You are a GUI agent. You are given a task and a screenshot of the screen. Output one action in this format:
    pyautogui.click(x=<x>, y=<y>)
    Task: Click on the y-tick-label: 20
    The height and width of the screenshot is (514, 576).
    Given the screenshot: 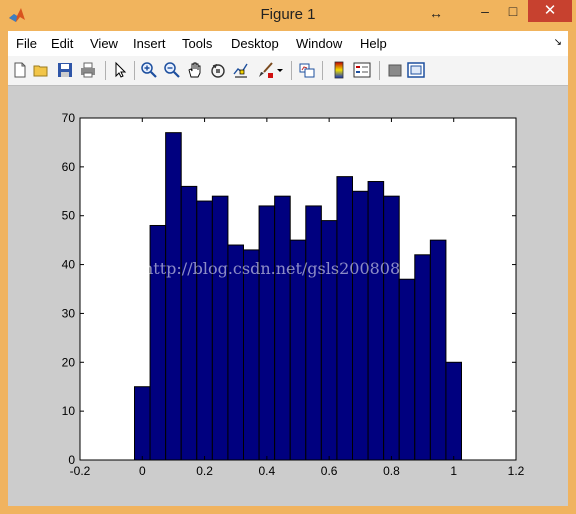 What is the action you would take?
    pyautogui.click(x=69, y=362)
    